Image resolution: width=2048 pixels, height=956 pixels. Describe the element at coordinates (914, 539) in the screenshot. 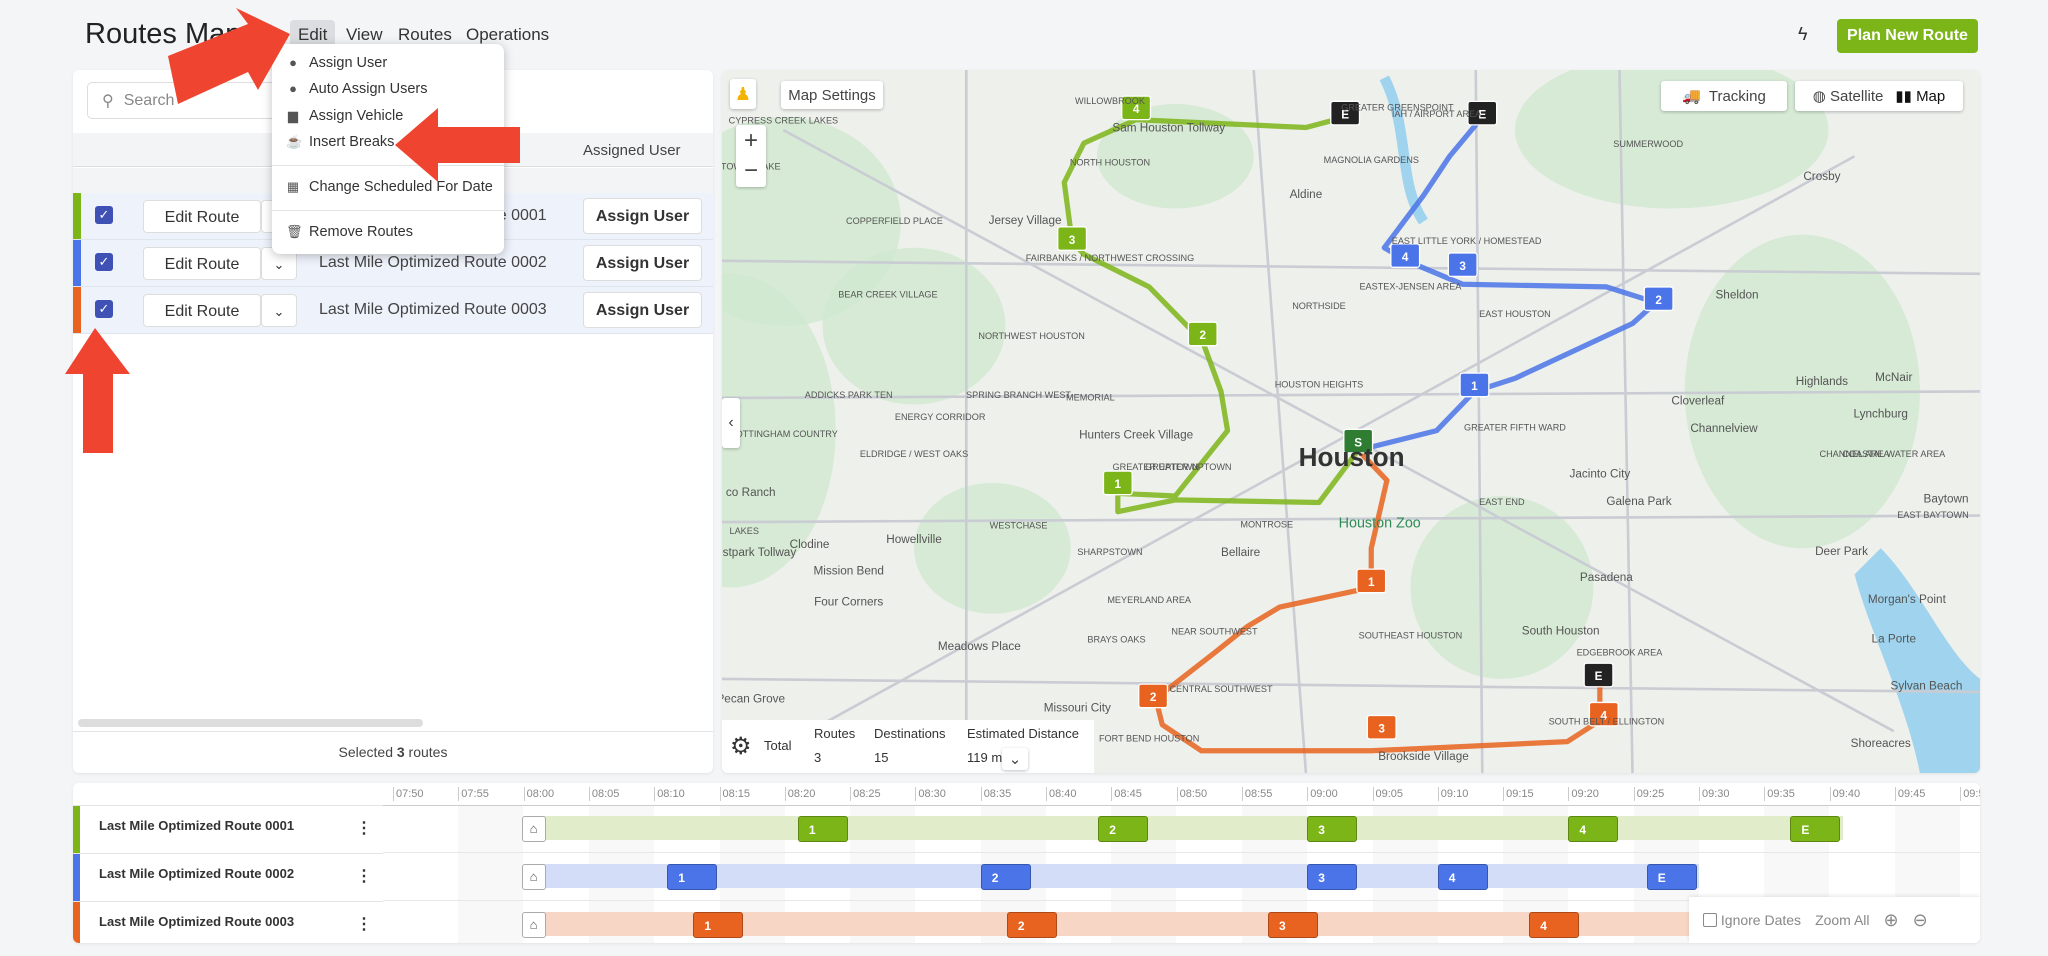

I see `map-place-label: Howellville` at that location.